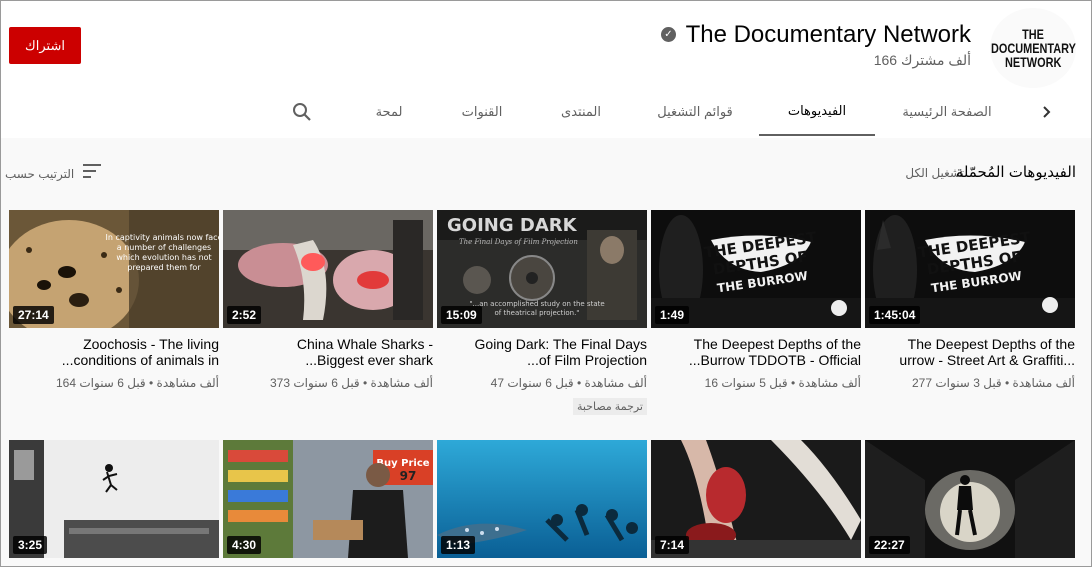  What do you see at coordinates (947, 112) in the screenshot?
I see `tab-home: الصفحة الرئيسية` at bounding box center [947, 112].